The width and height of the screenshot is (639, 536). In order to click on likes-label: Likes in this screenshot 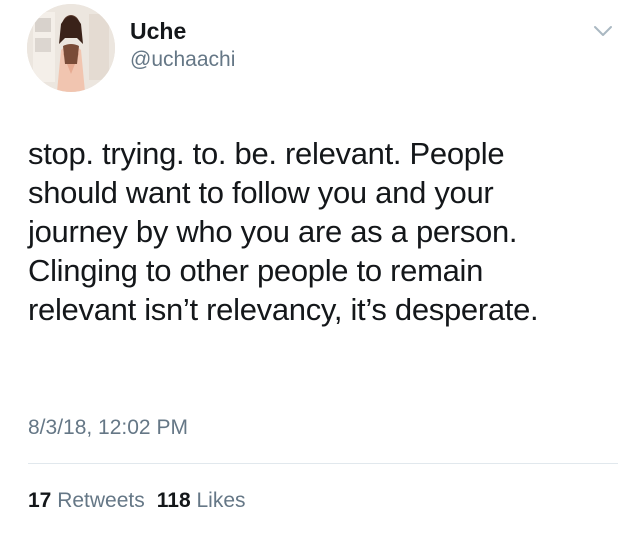, I will do `click(221, 500)`.